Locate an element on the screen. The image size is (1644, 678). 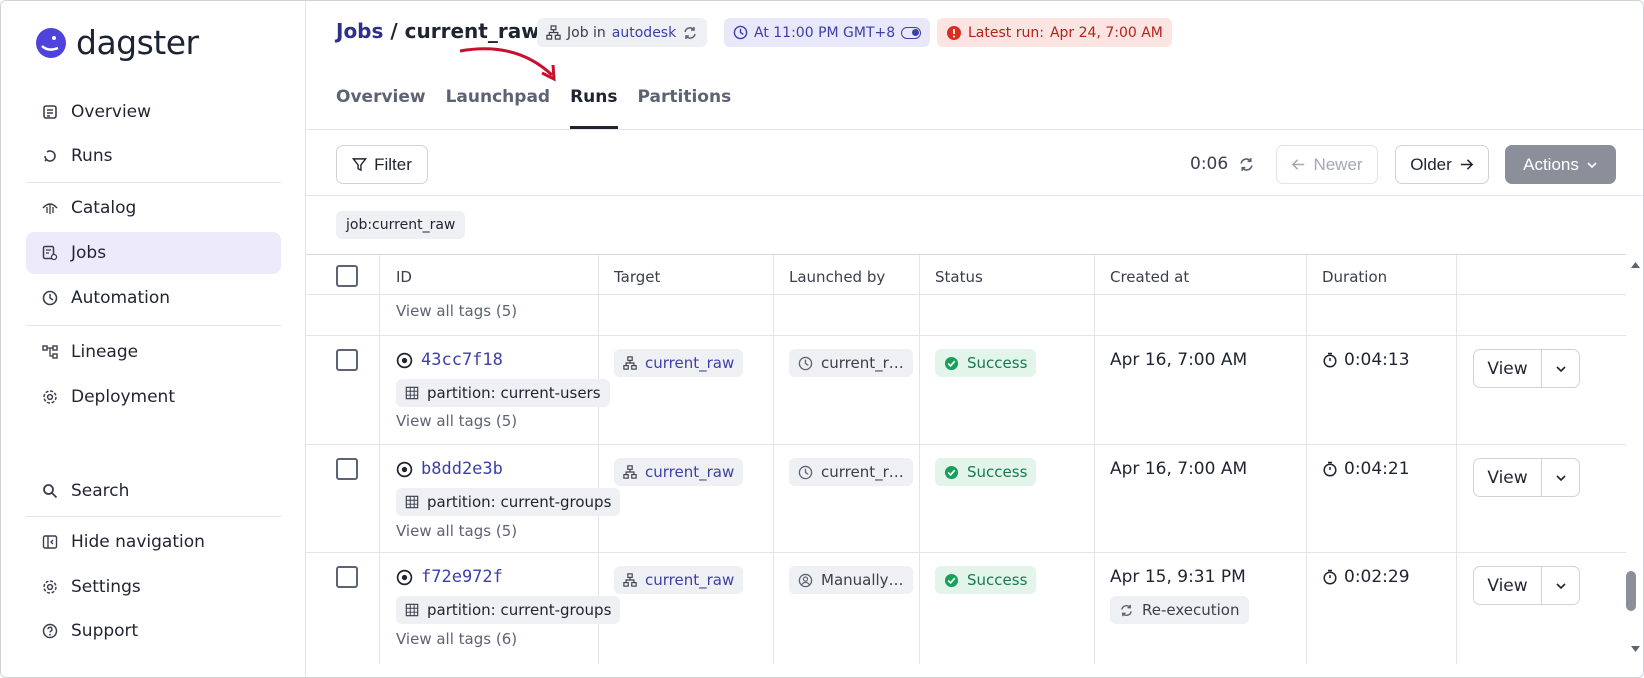
scrollbar-thumb is located at coordinates (1631, 591).